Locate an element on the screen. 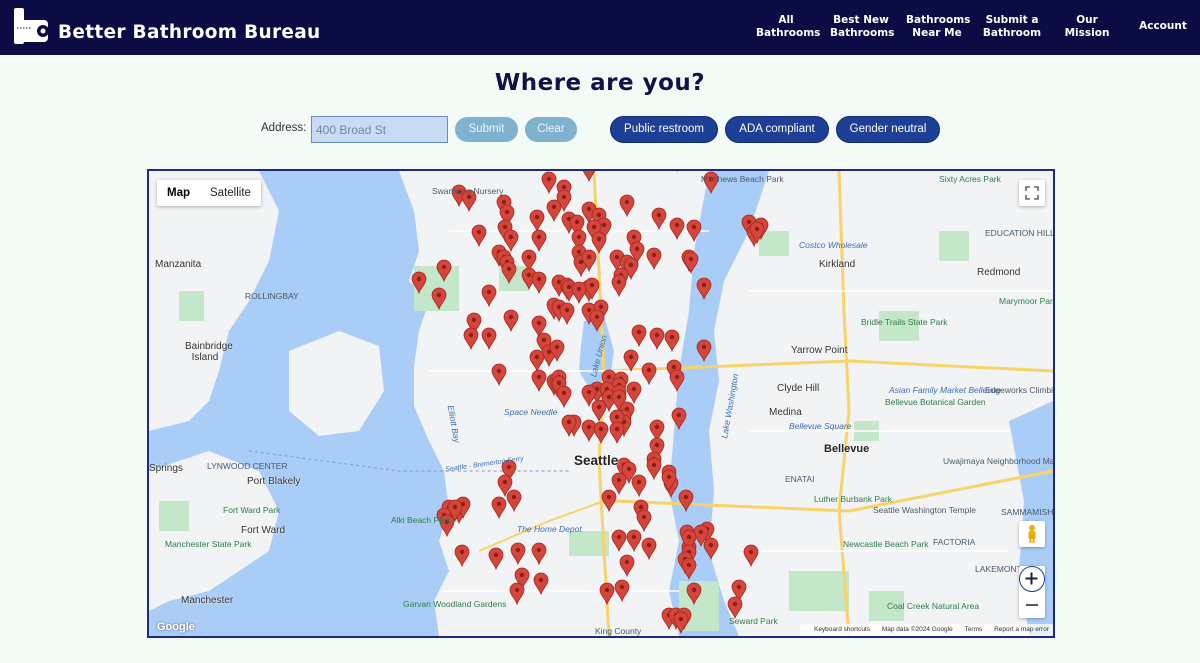  place-king-county: King County is located at coordinates (618, 631).